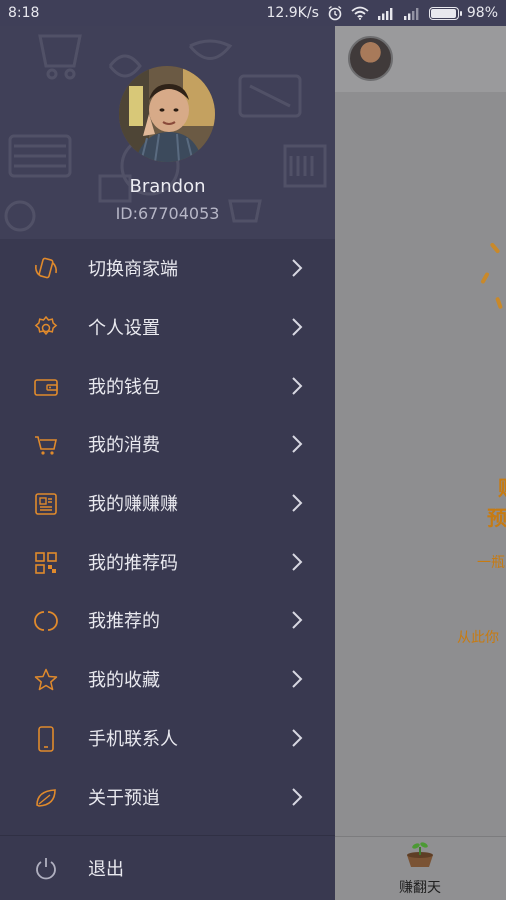 Image resolution: width=506 pixels, height=900 pixels. I want to click on battery-percent: 98%, so click(482, 13).